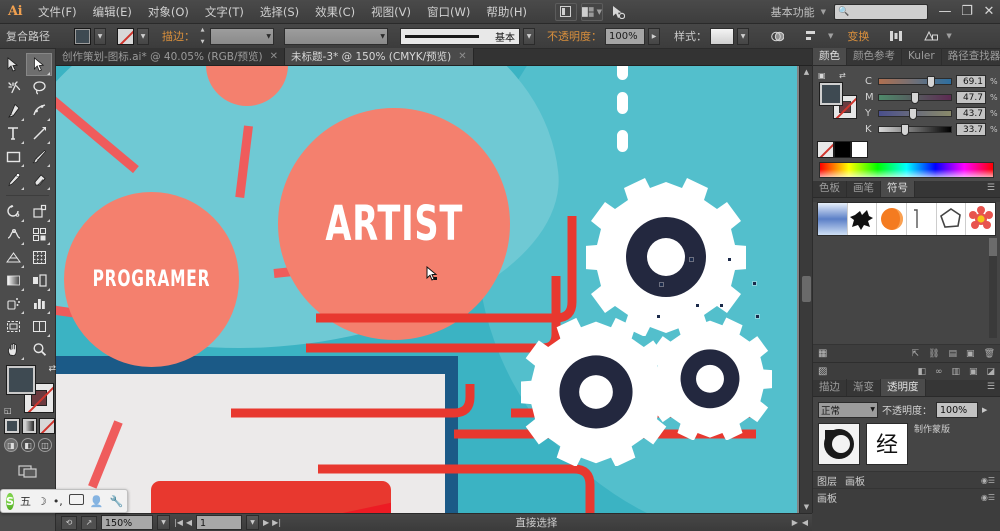 The height and width of the screenshot is (531, 1000). Describe the element at coordinates (921, 372) in the screenshot. I see `gradient-icon: ◧` at that location.